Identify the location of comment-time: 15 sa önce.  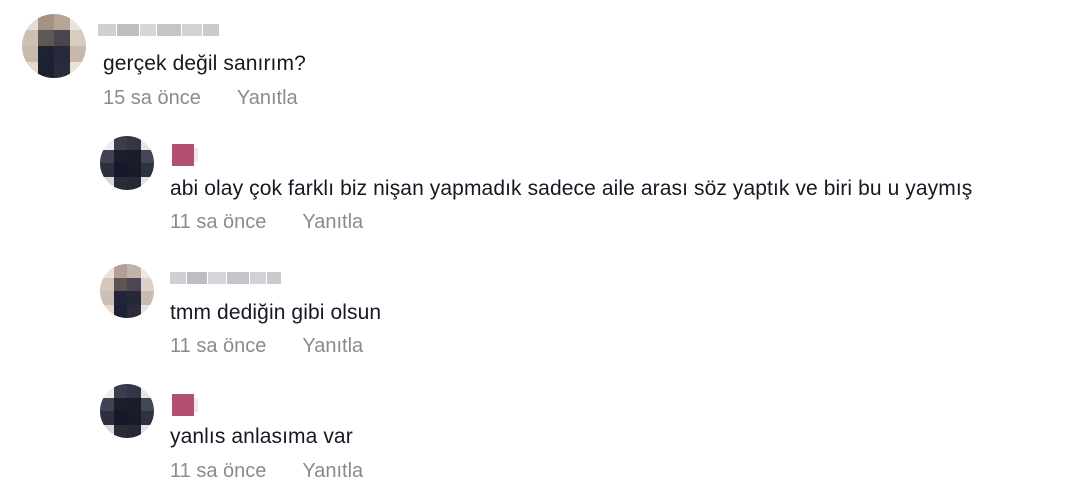
(152, 98).